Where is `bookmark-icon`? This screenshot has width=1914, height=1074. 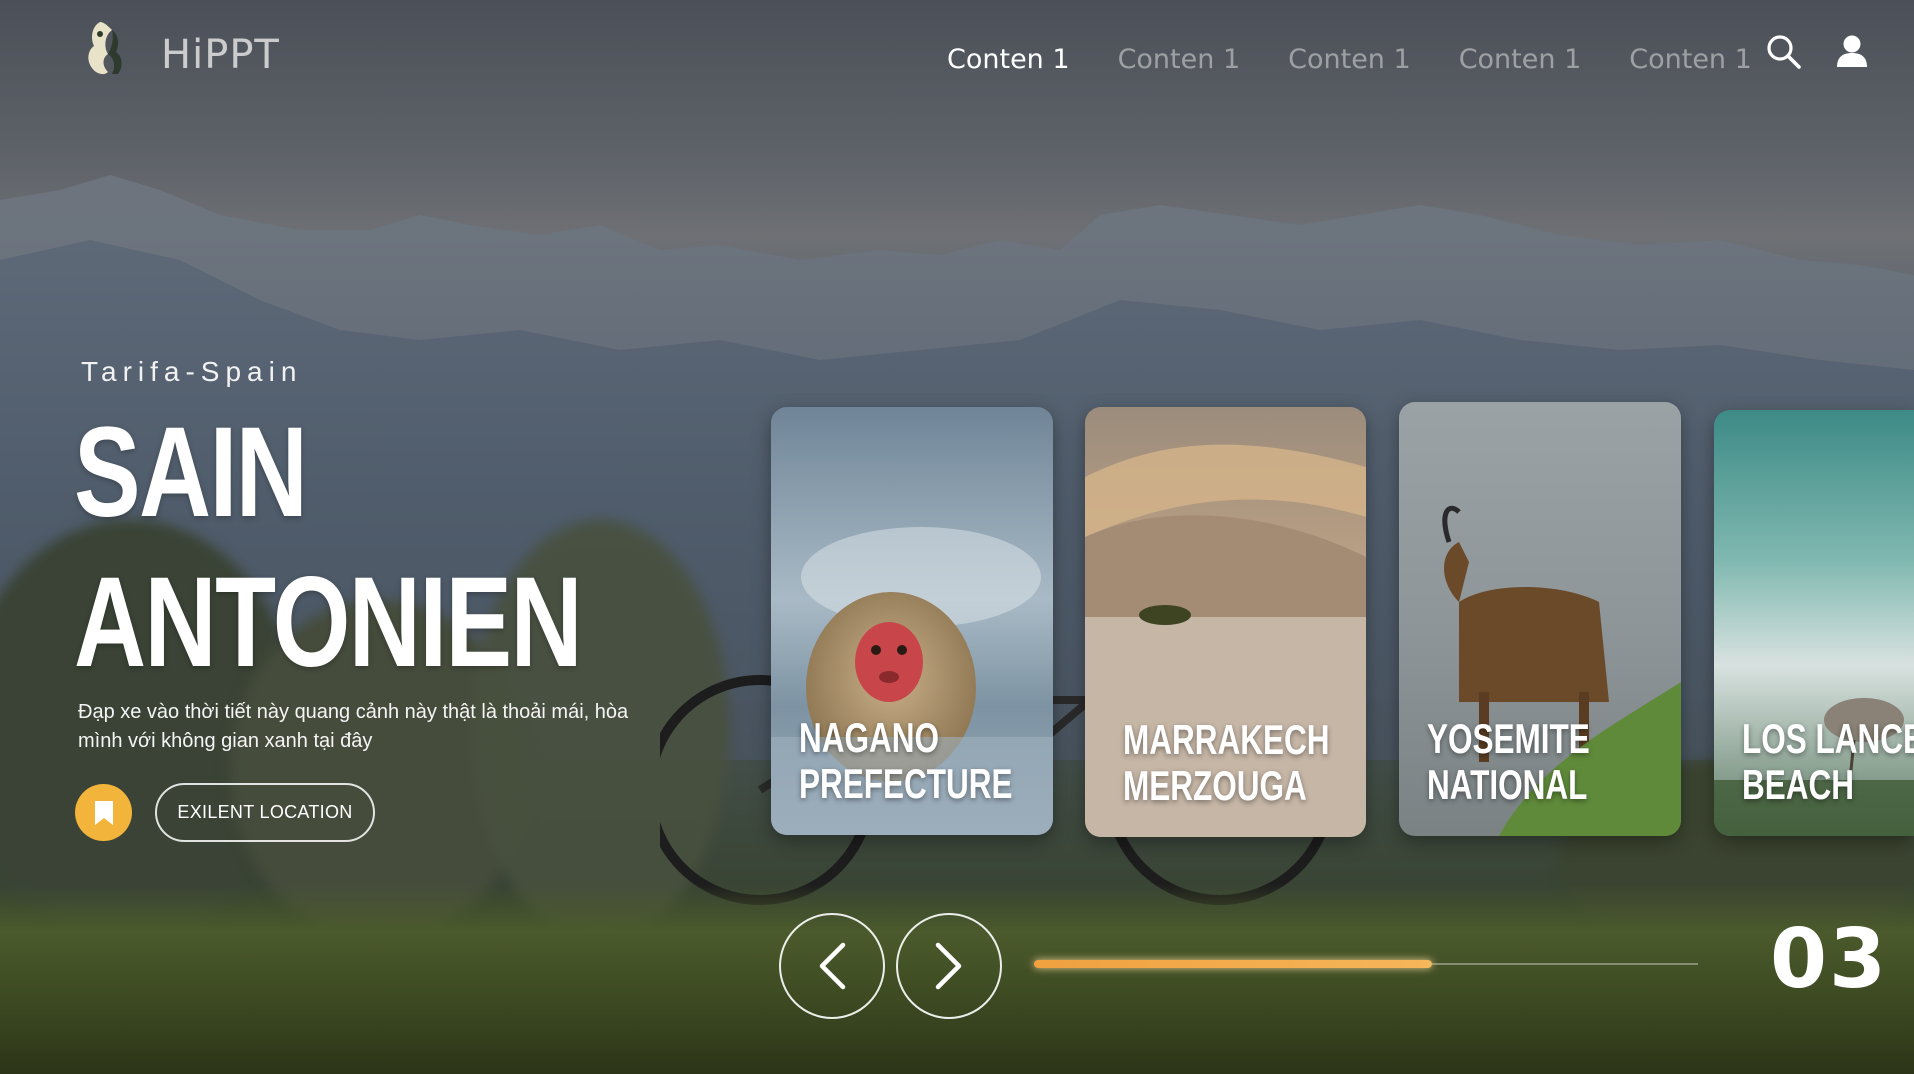 bookmark-icon is located at coordinates (103, 812).